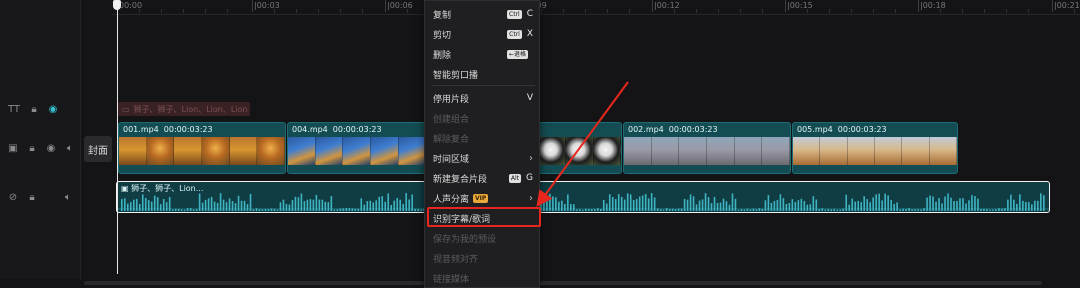 This screenshot has height=288, width=1080. I want to click on cover-button: 封面, so click(98, 149).